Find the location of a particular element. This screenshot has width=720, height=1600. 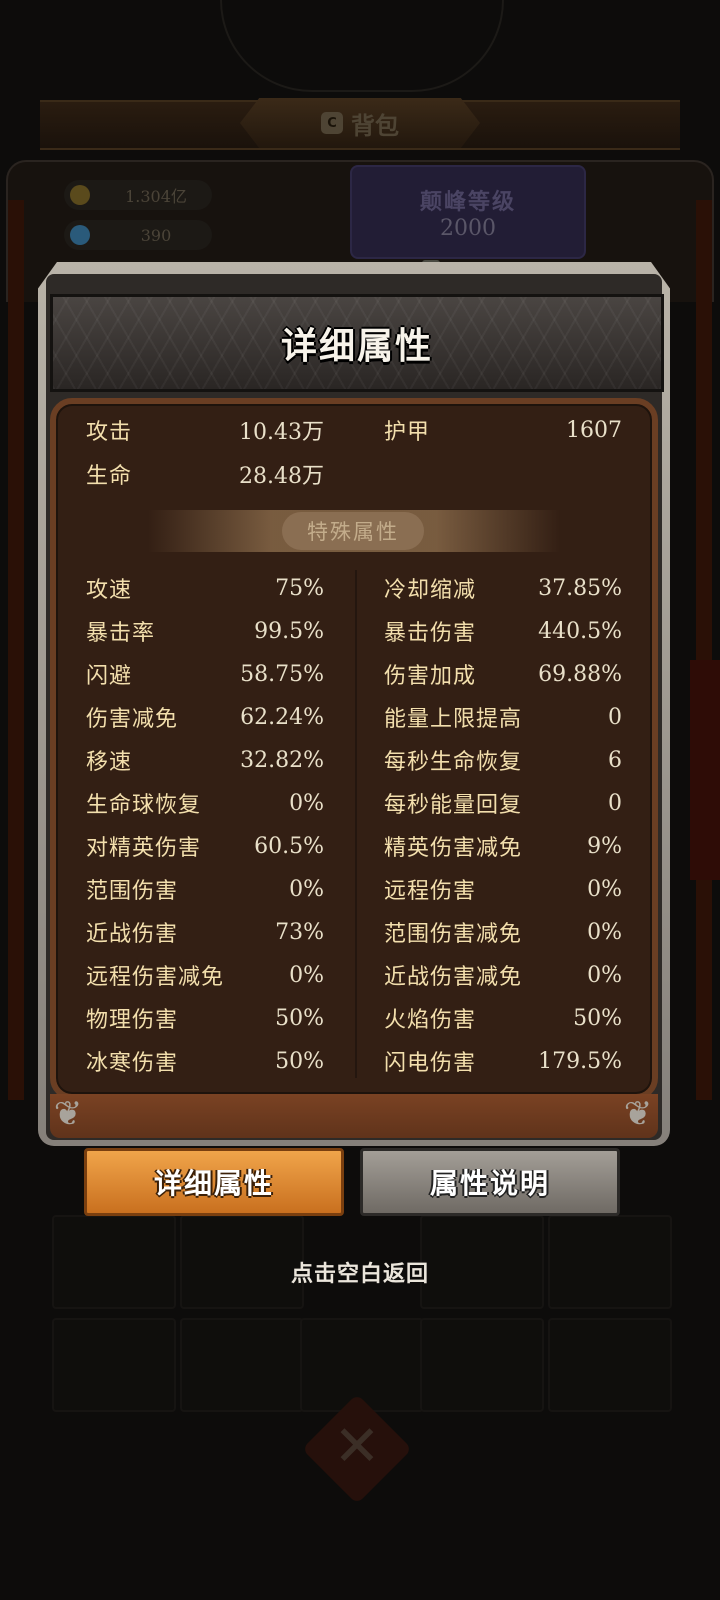

stat-name: 近战伤害 is located at coordinates (132, 934).